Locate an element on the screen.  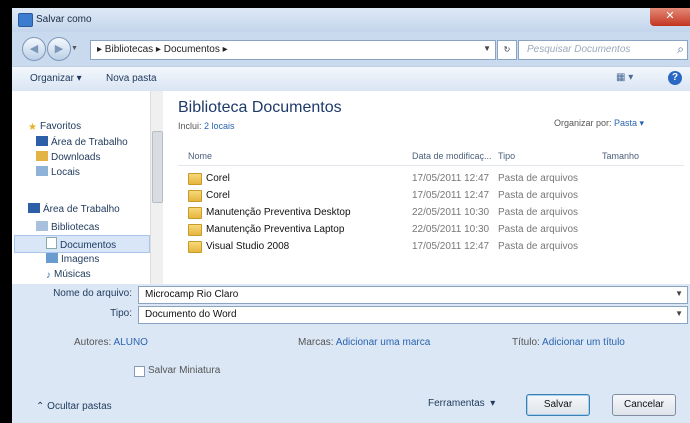
view-options-icon: ▦ ▾ is located at coordinates (627, 78).